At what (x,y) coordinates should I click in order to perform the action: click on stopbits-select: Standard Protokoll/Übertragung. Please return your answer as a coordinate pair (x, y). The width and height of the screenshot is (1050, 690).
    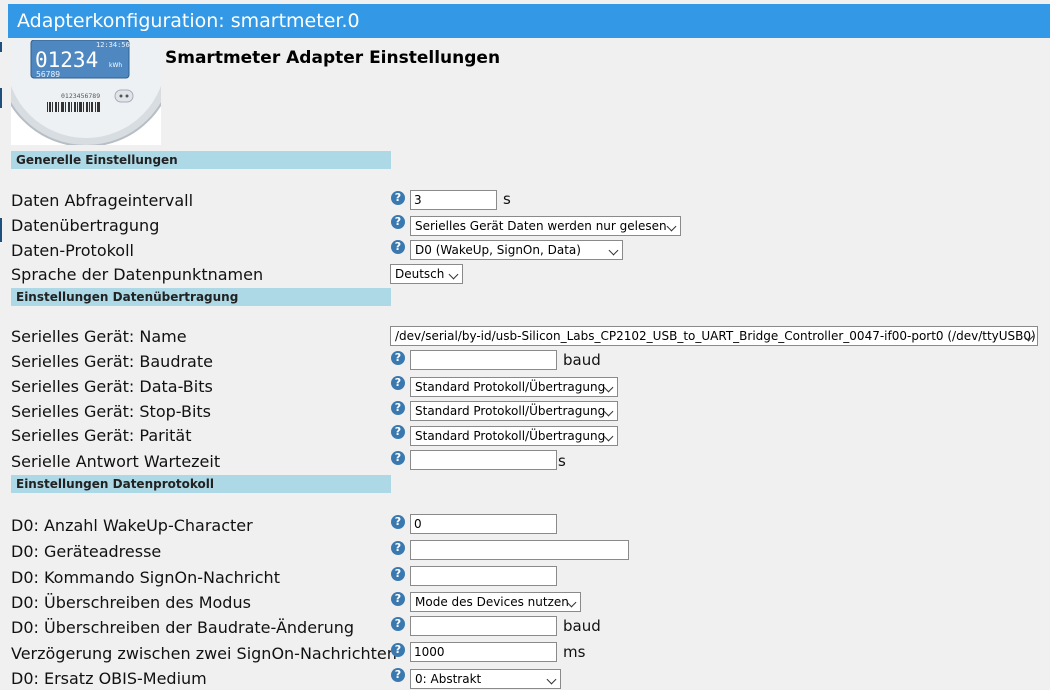
    Looking at the image, I should click on (514, 411).